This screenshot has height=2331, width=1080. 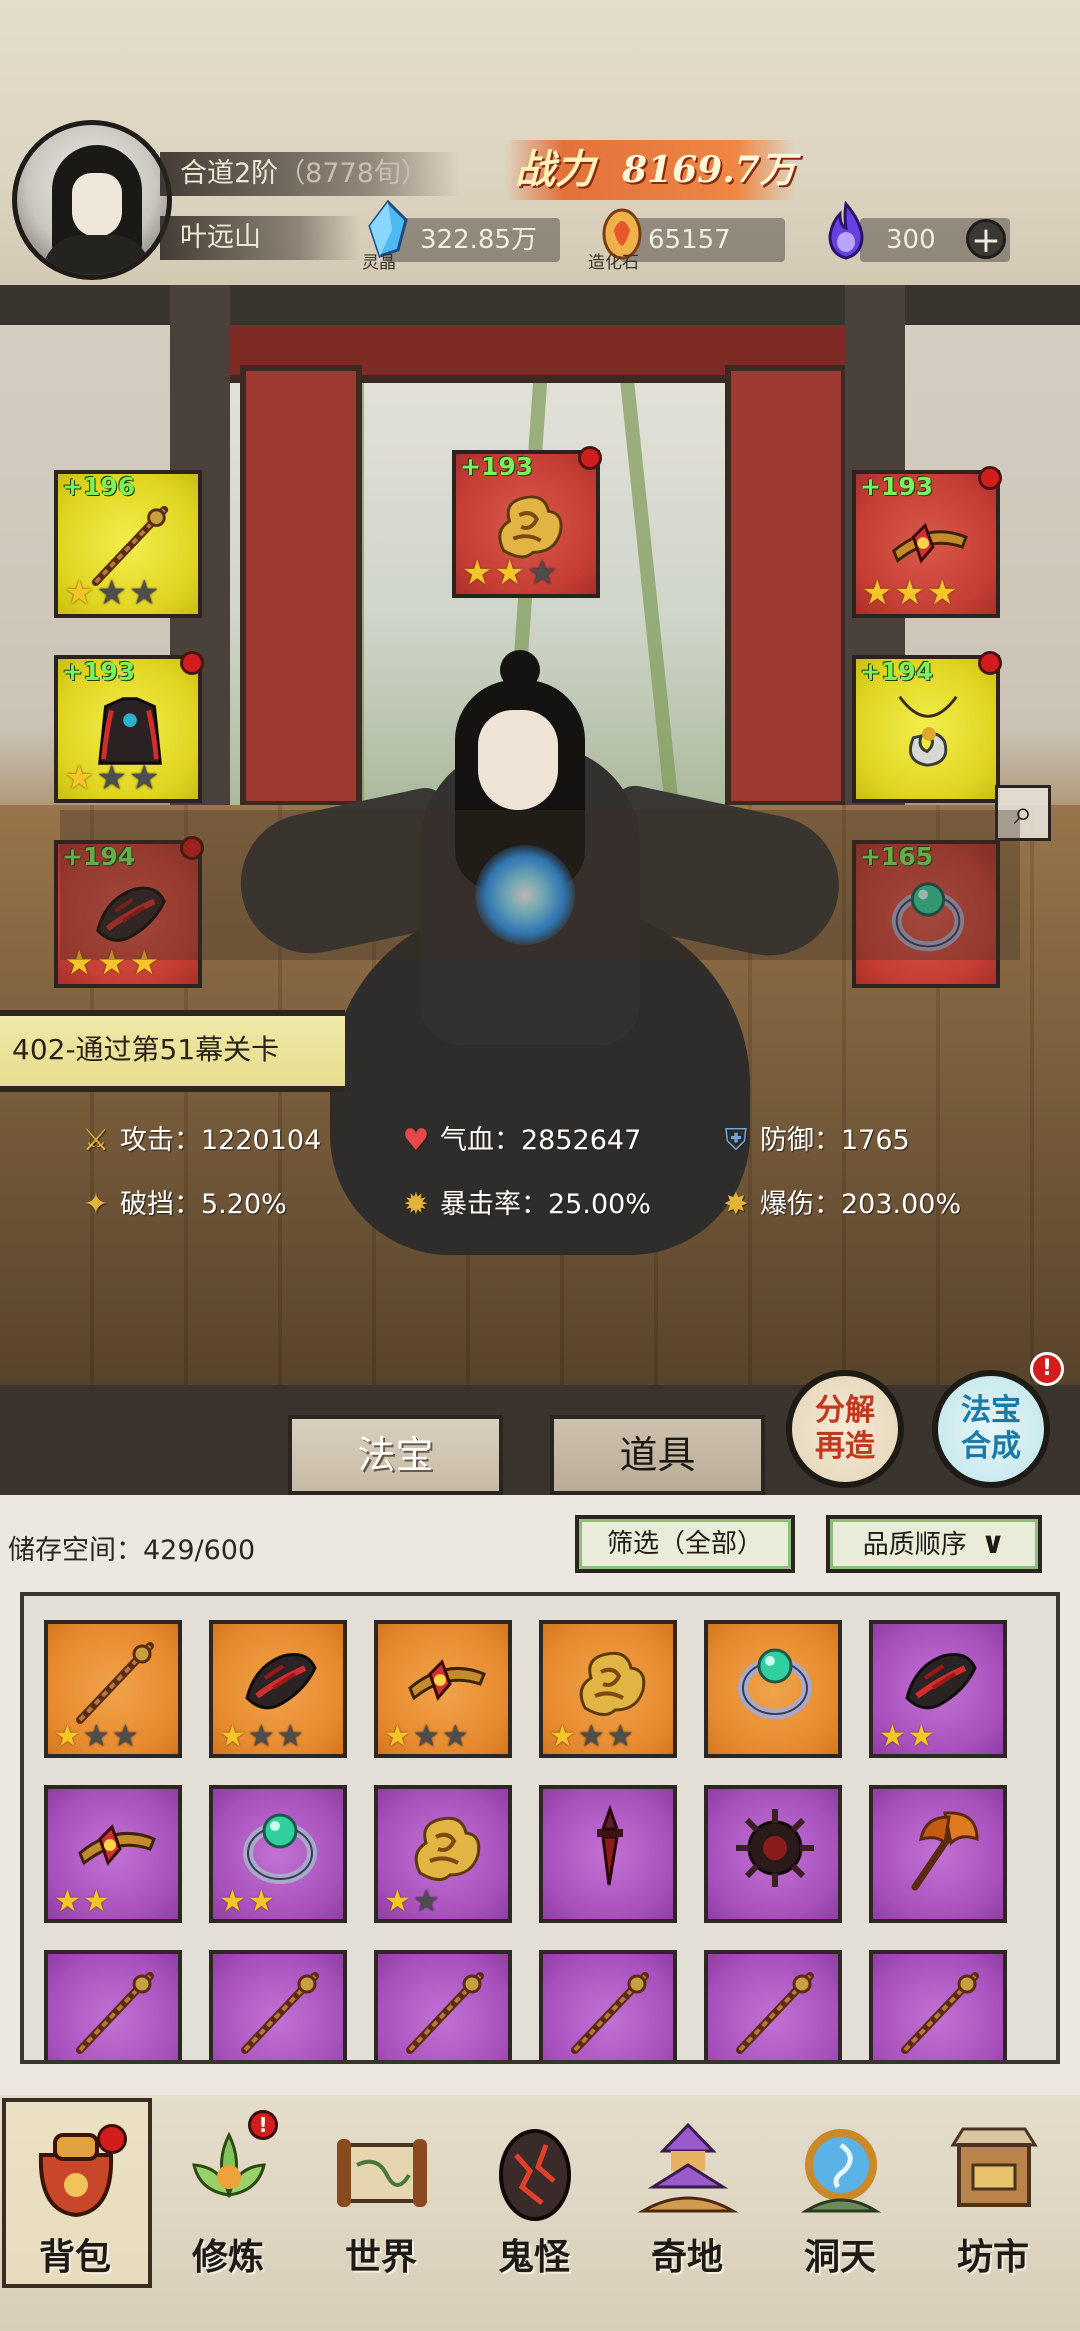 What do you see at coordinates (927, 727) in the screenshot?
I see `equip-slot-right-2: +194` at bounding box center [927, 727].